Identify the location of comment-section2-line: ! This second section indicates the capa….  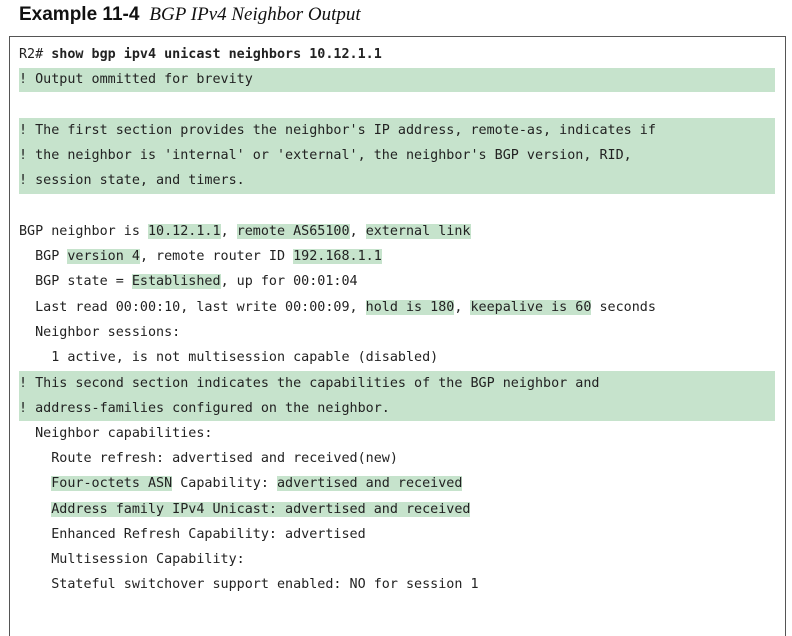
(309, 383).